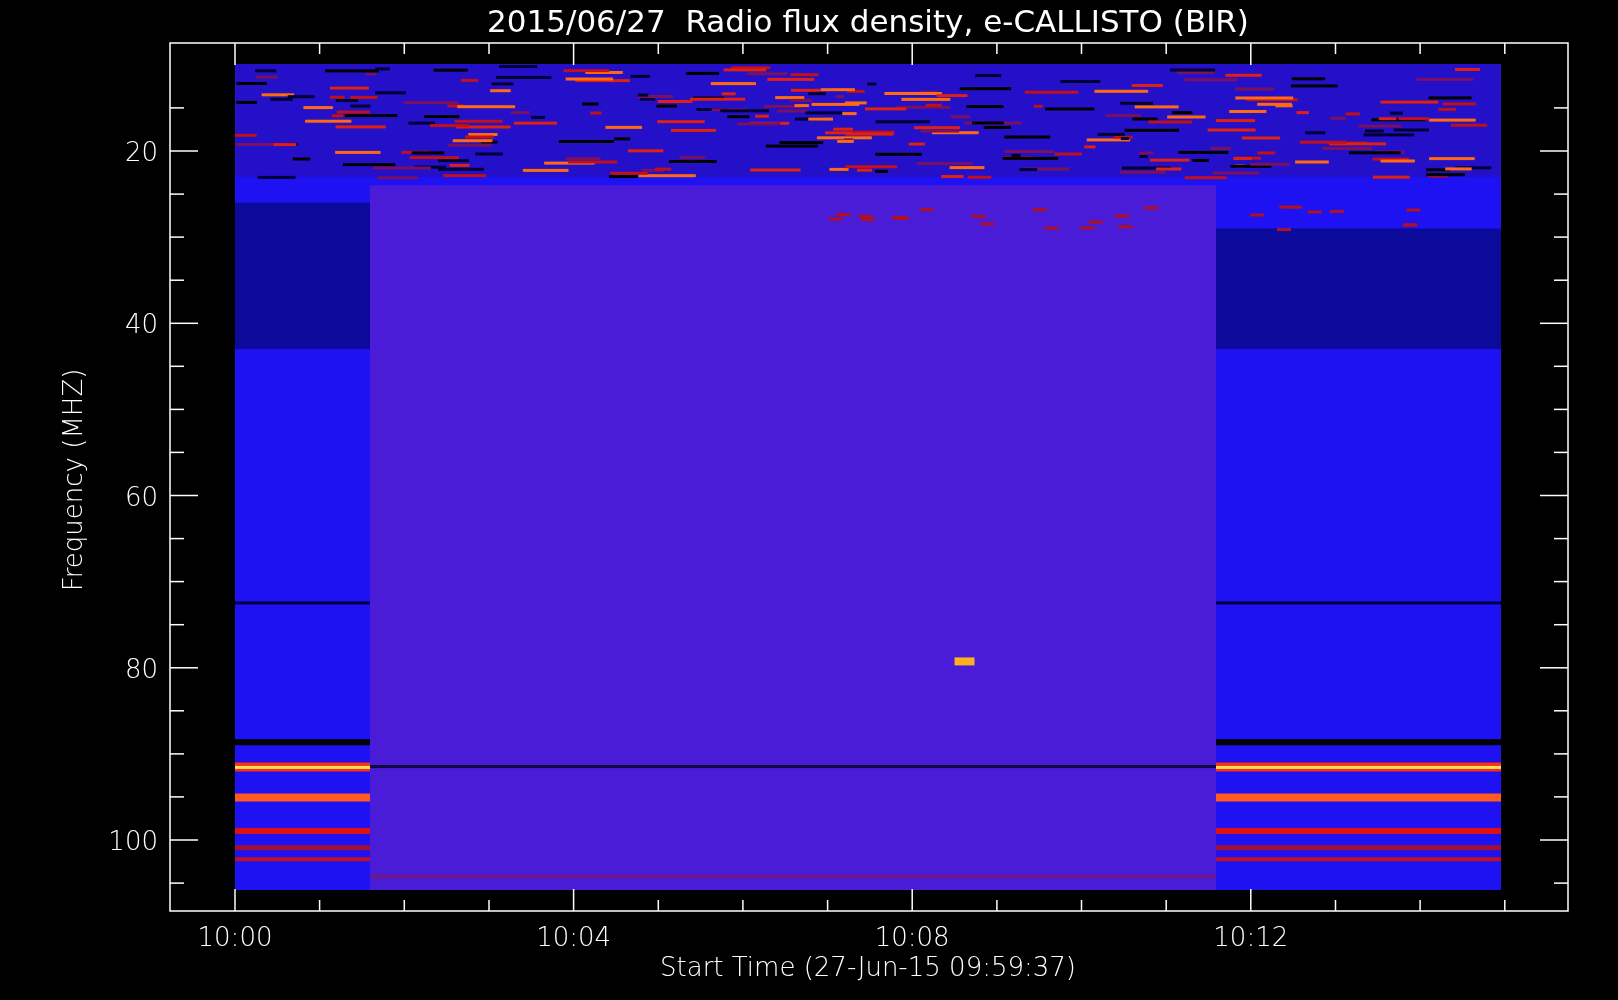 The image size is (1618, 1000). I want to click on y-axis-label: Frequency (MHZ), so click(73, 480).